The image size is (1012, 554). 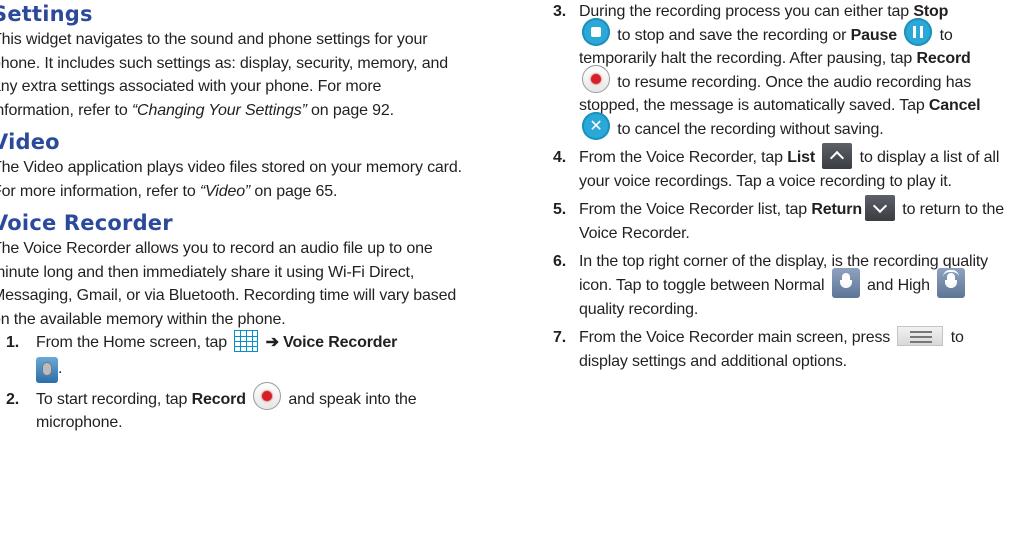 I want to click on chevron-up-icon, so click(x=837, y=155).